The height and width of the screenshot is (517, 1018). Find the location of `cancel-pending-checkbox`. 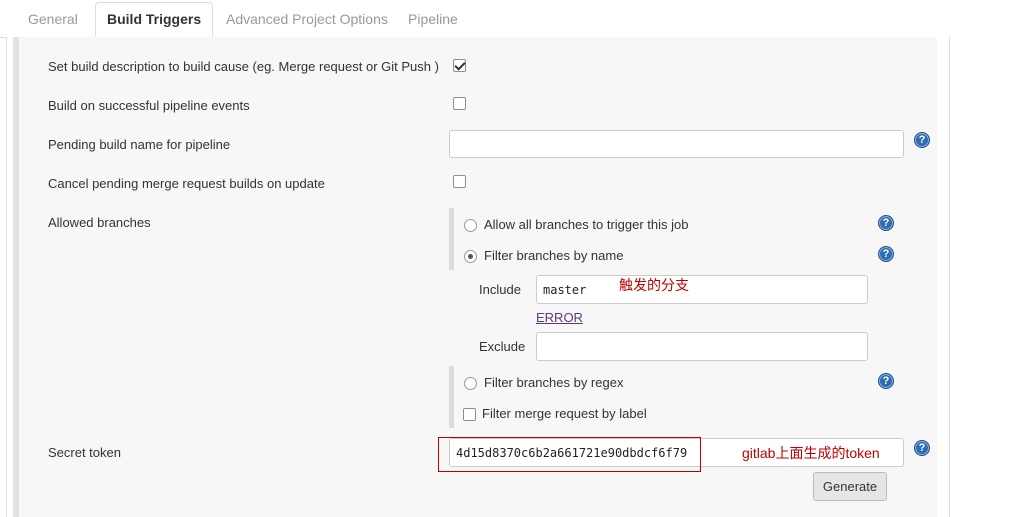

cancel-pending-checkbox is located at coordinates (459, 181).